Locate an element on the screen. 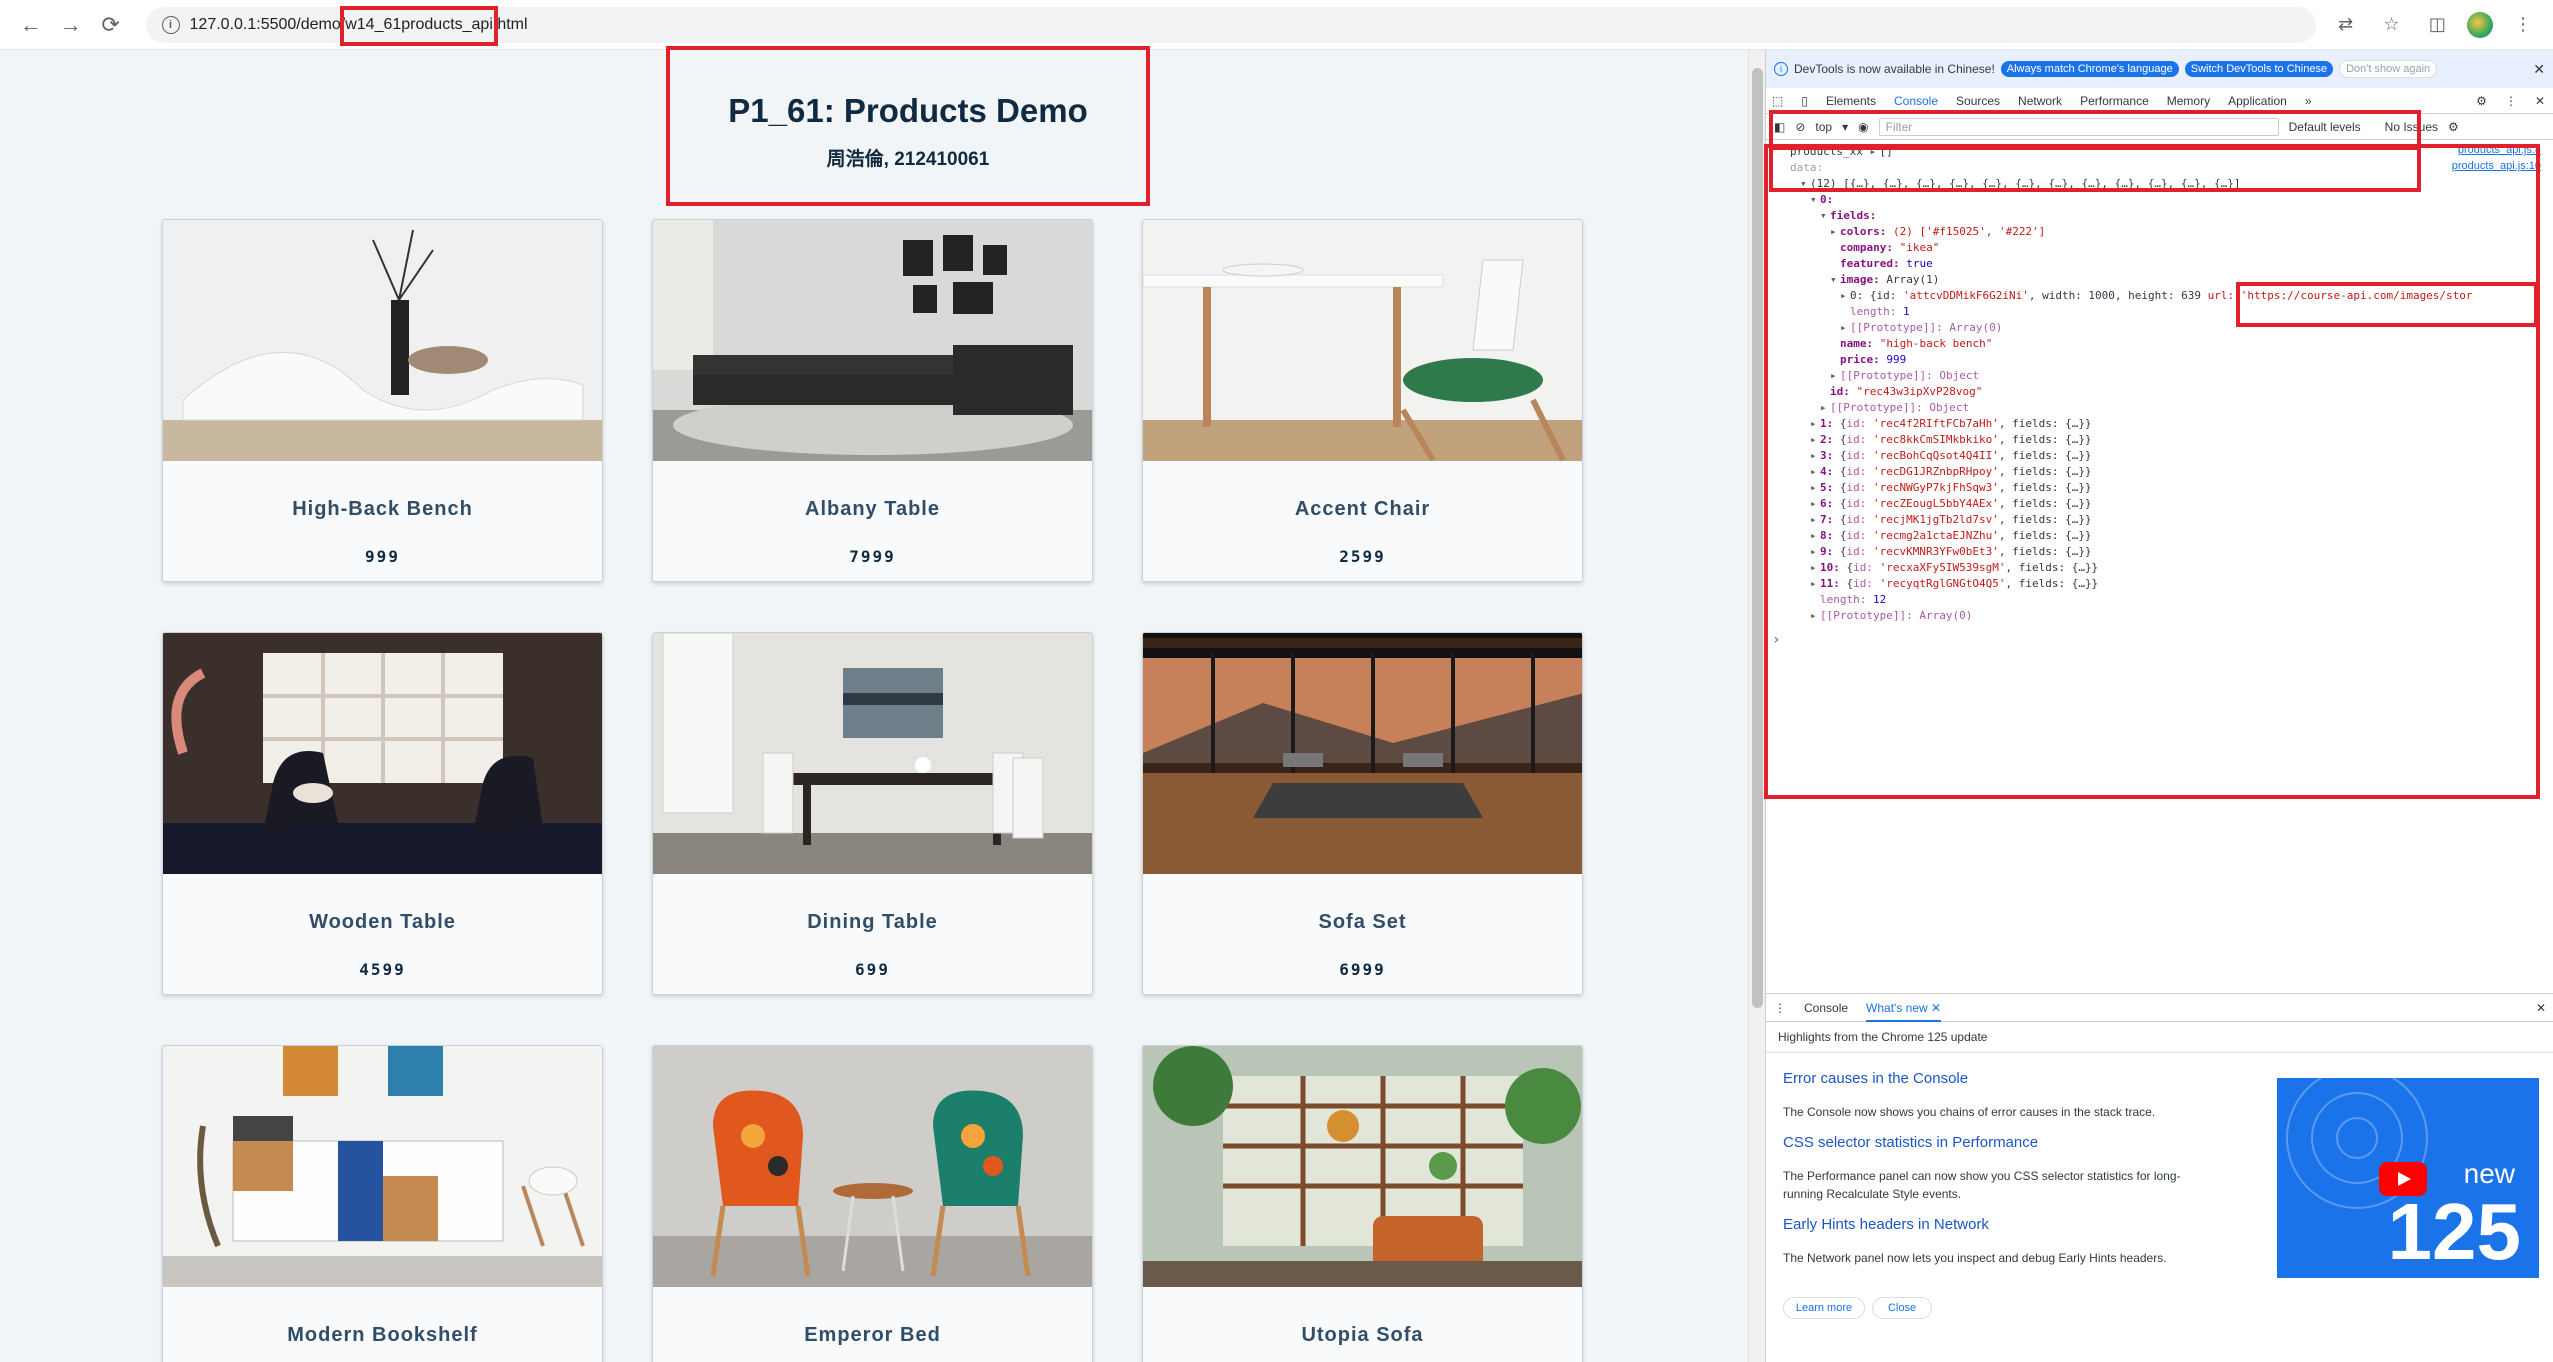  whats-new-link: Early Hints headers in Network is located at coordinates (1998, 1224).